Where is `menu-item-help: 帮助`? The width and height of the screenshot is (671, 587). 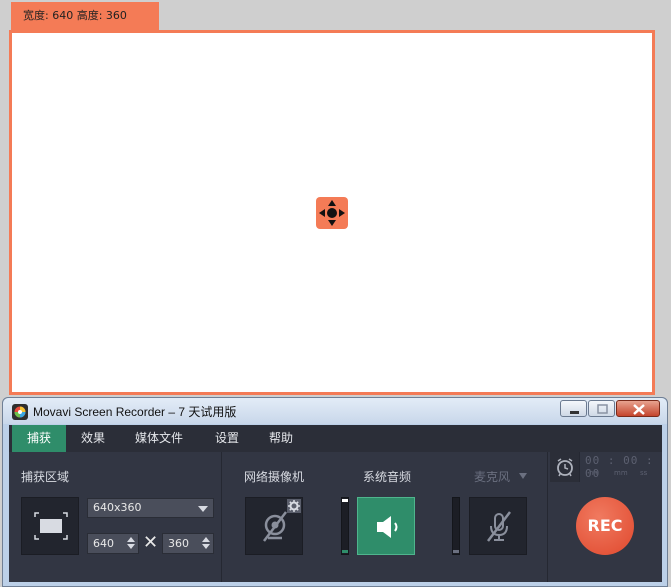 menu-item-help: 帮助 is located at coordinates (281, 438).